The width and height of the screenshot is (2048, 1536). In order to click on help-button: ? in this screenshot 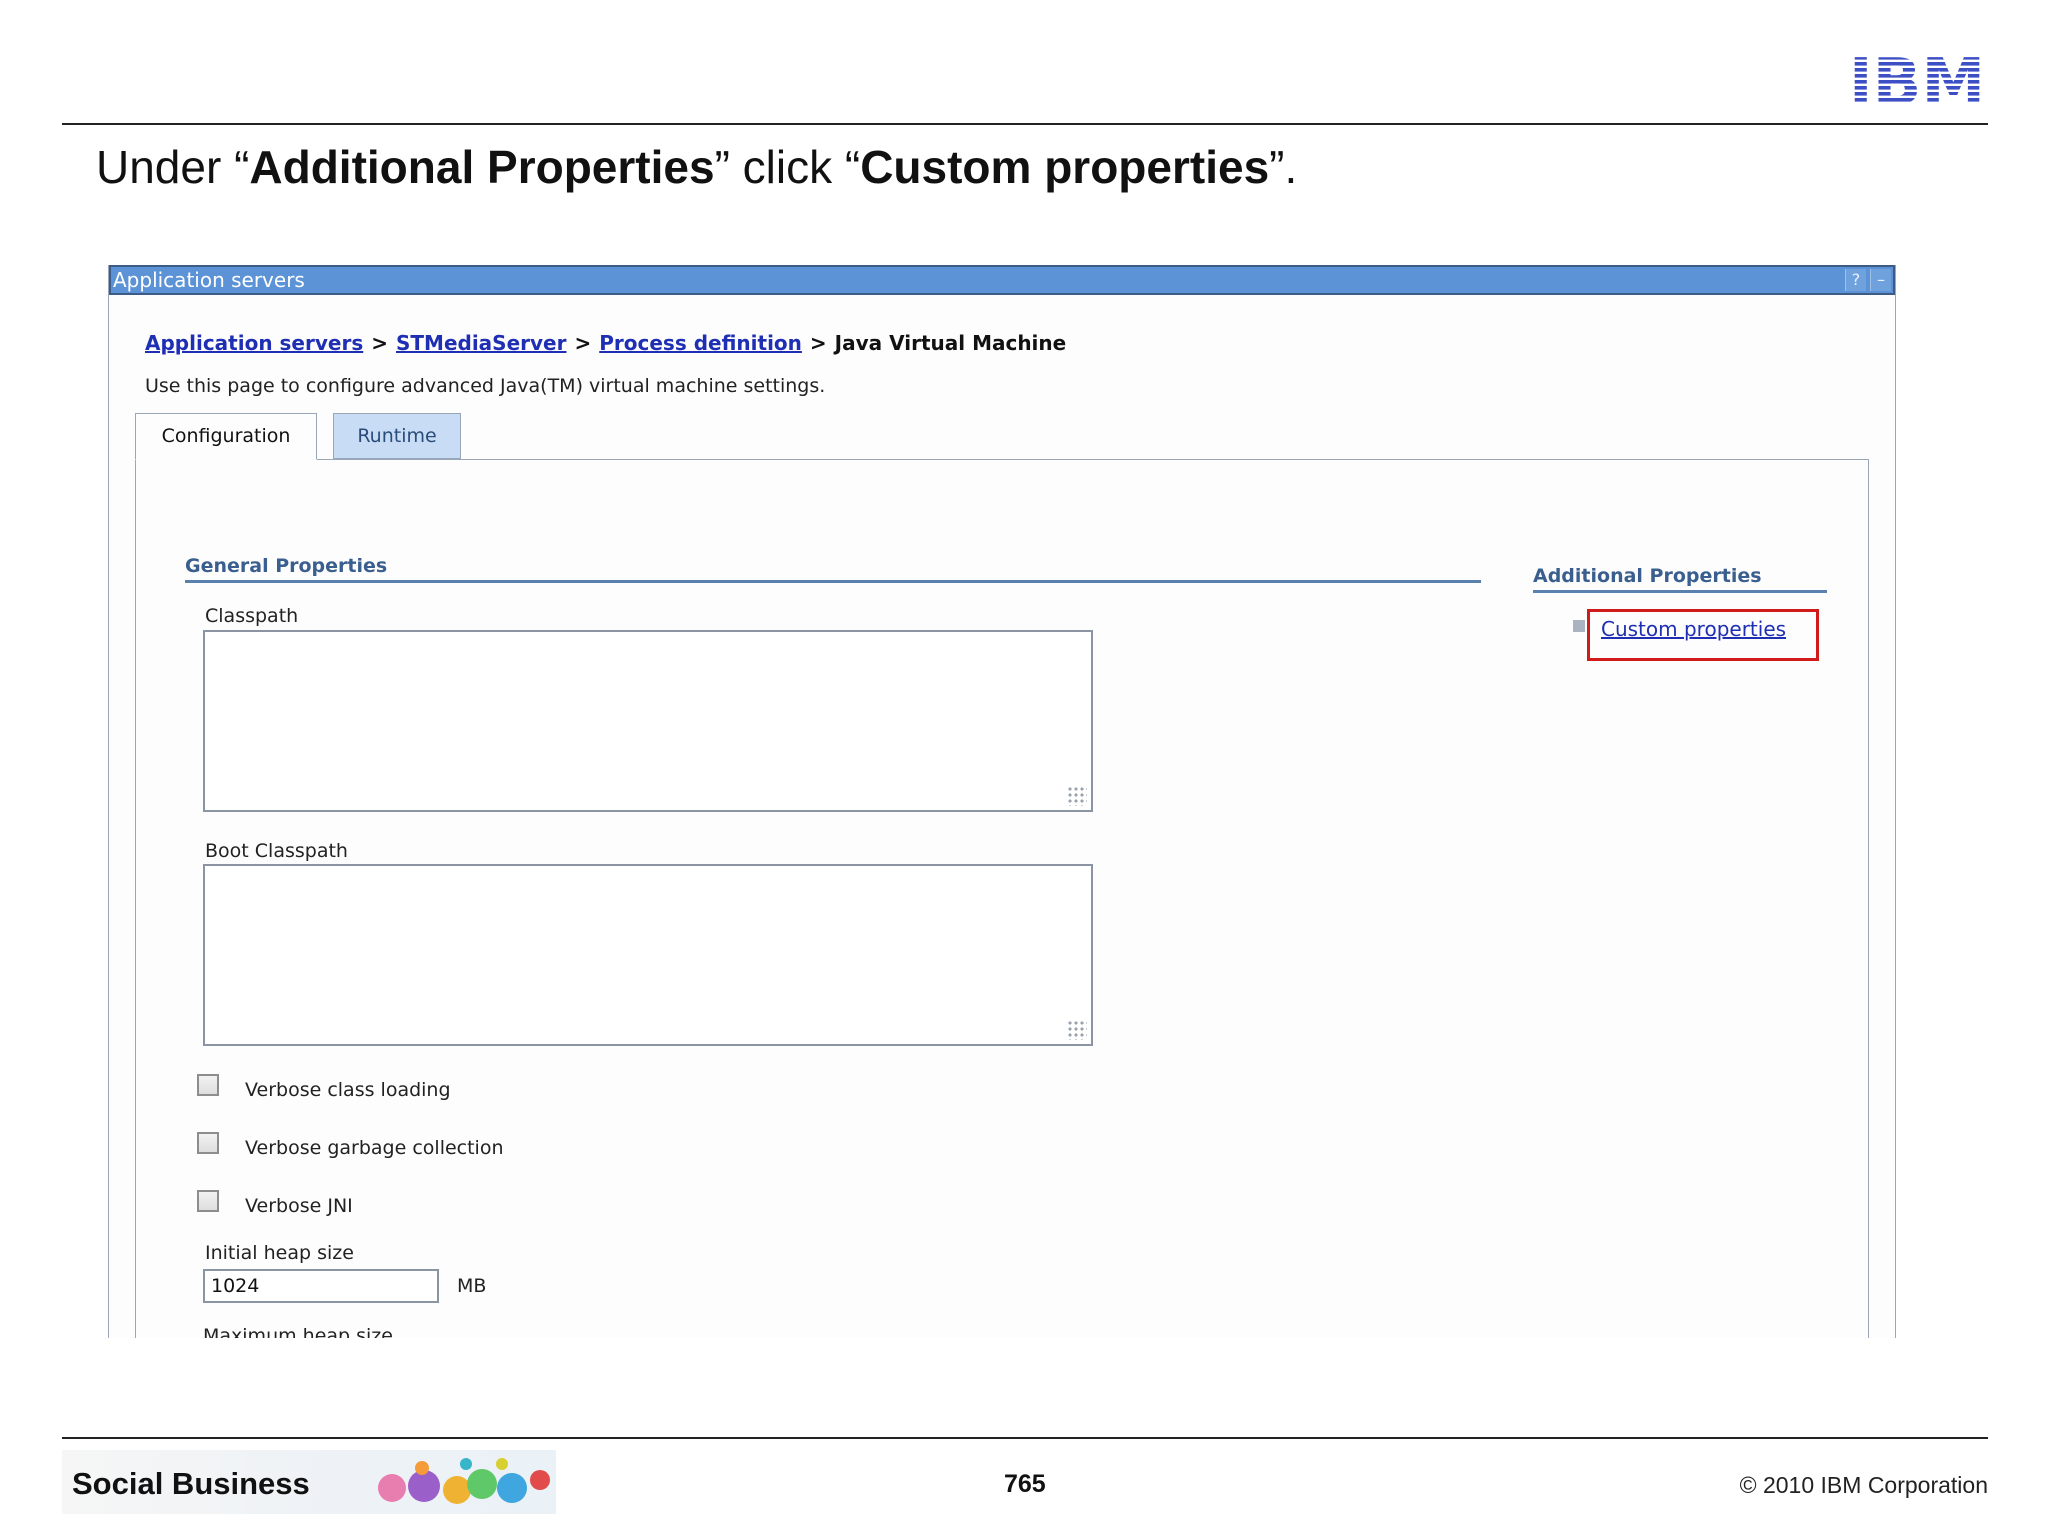, I will do `click(1855, 280)`.